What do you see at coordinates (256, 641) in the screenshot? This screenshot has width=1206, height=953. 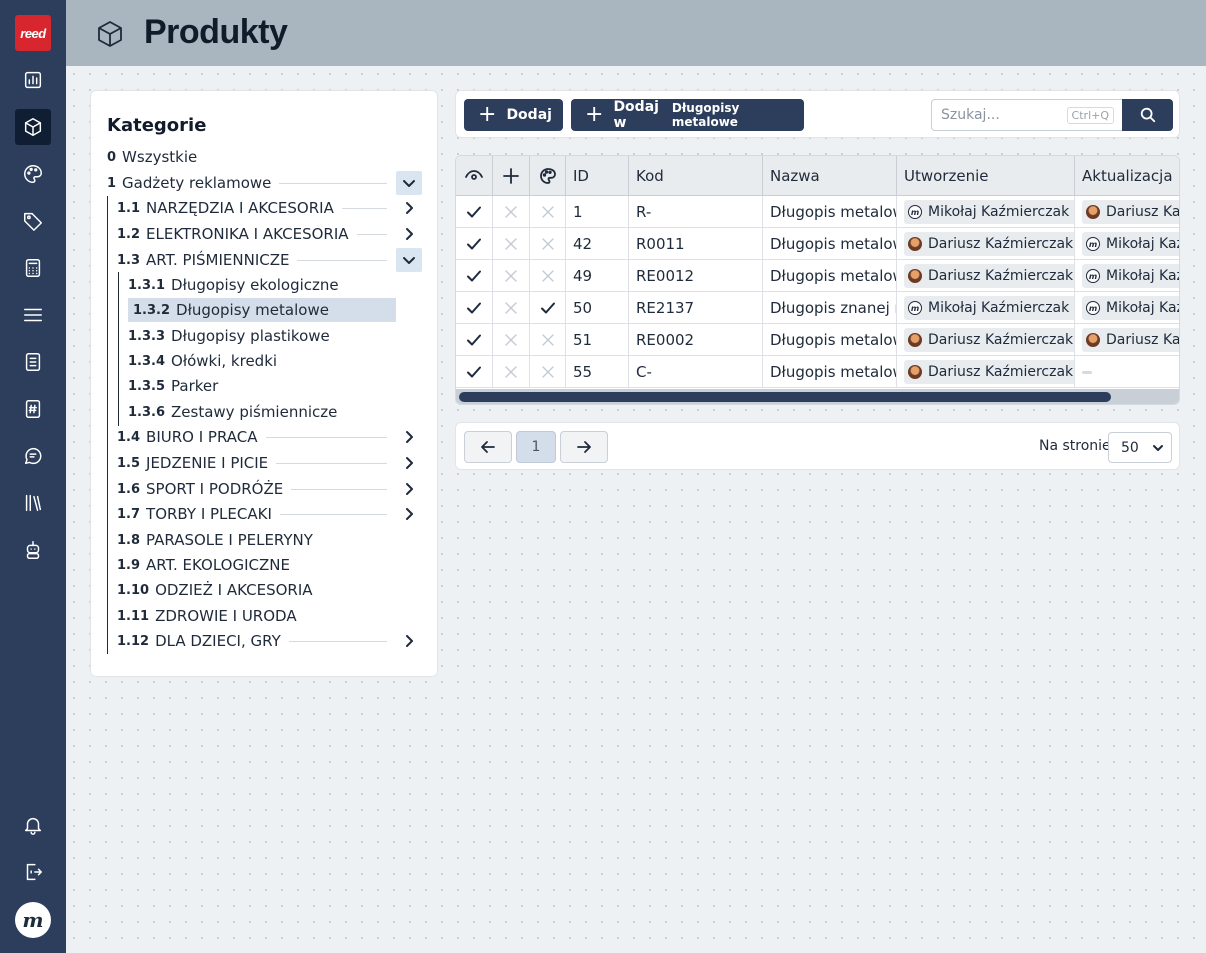 I see `category-item: 1.12 DLA DZIECI, GRY` at bounding box center [256, 641].